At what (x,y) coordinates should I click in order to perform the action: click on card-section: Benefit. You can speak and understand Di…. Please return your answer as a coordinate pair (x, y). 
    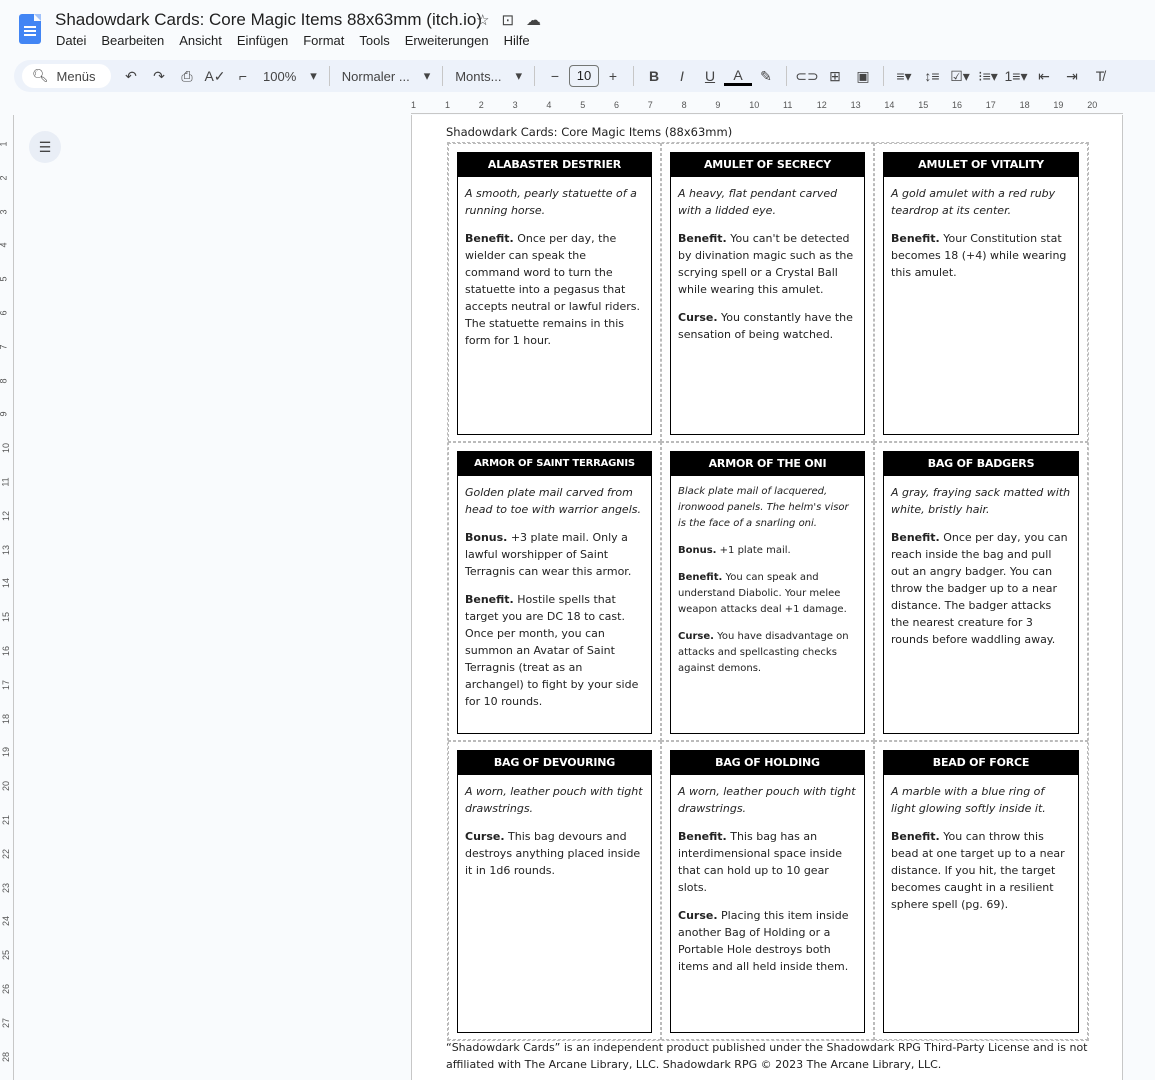
    Looking at the image, I should click on (767, 594).